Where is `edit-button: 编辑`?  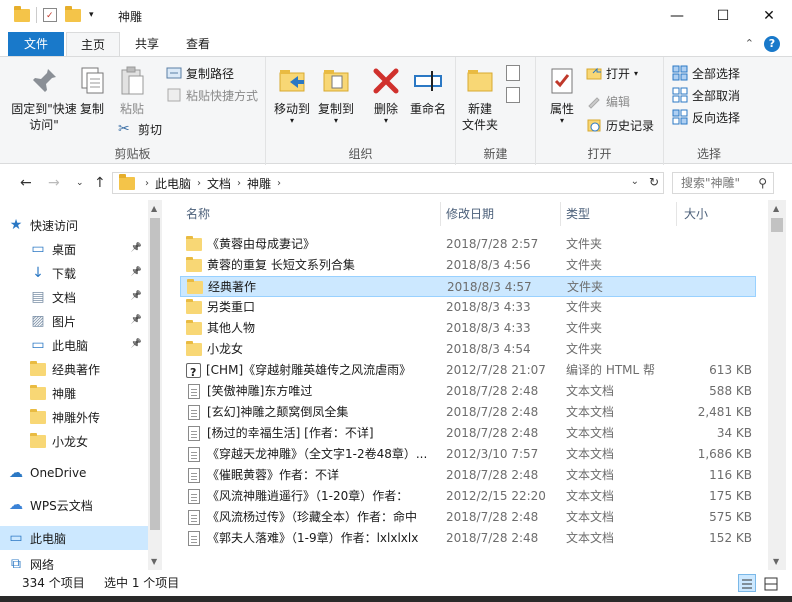 edit-button: 编辑 is located at coordinates (608, 101).